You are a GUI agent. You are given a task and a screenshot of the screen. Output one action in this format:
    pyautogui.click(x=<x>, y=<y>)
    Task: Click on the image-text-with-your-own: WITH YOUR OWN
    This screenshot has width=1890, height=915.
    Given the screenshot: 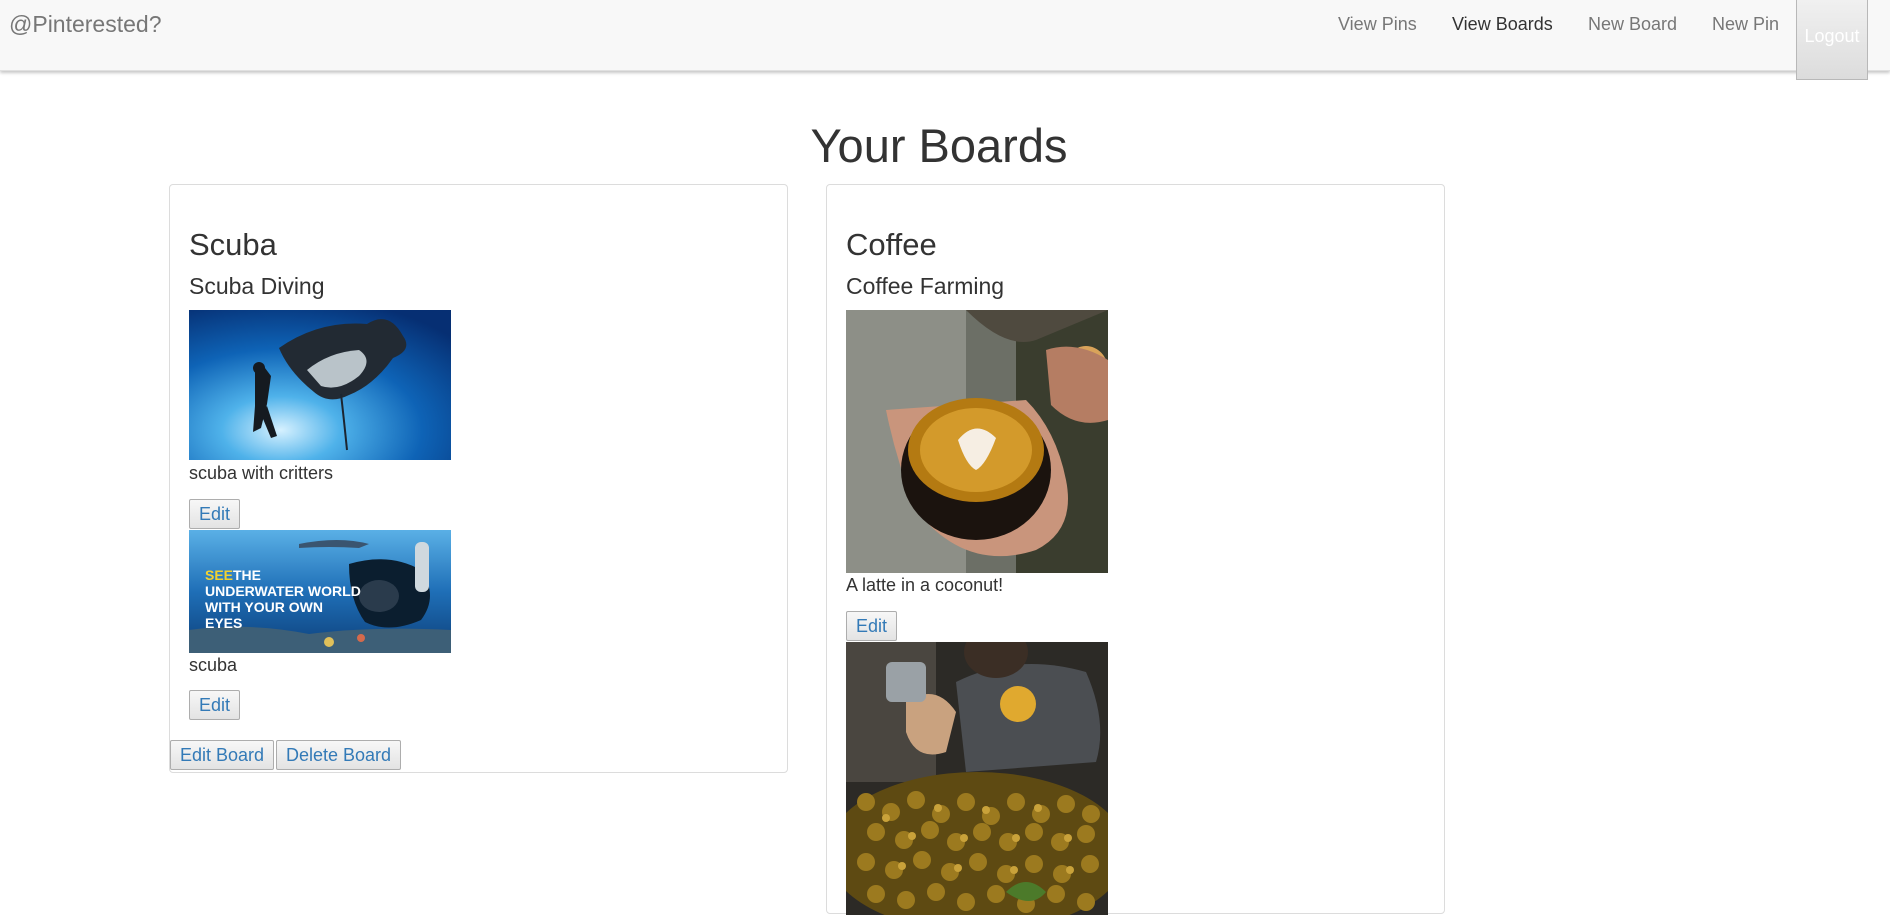 What is the action you would take?
    pyautogui.click(x=264, y=607)
    